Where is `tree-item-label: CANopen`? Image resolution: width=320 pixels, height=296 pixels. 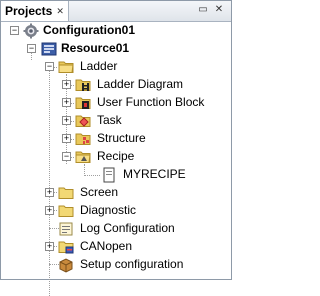
tree-item-label: CANopen is located at coordinates (106, 246).